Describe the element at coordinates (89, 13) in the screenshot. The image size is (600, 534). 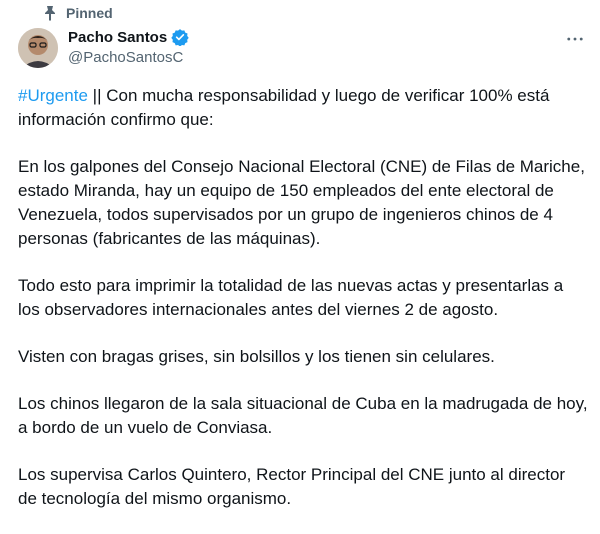
I see `pinned-label: Pinned` at that location.